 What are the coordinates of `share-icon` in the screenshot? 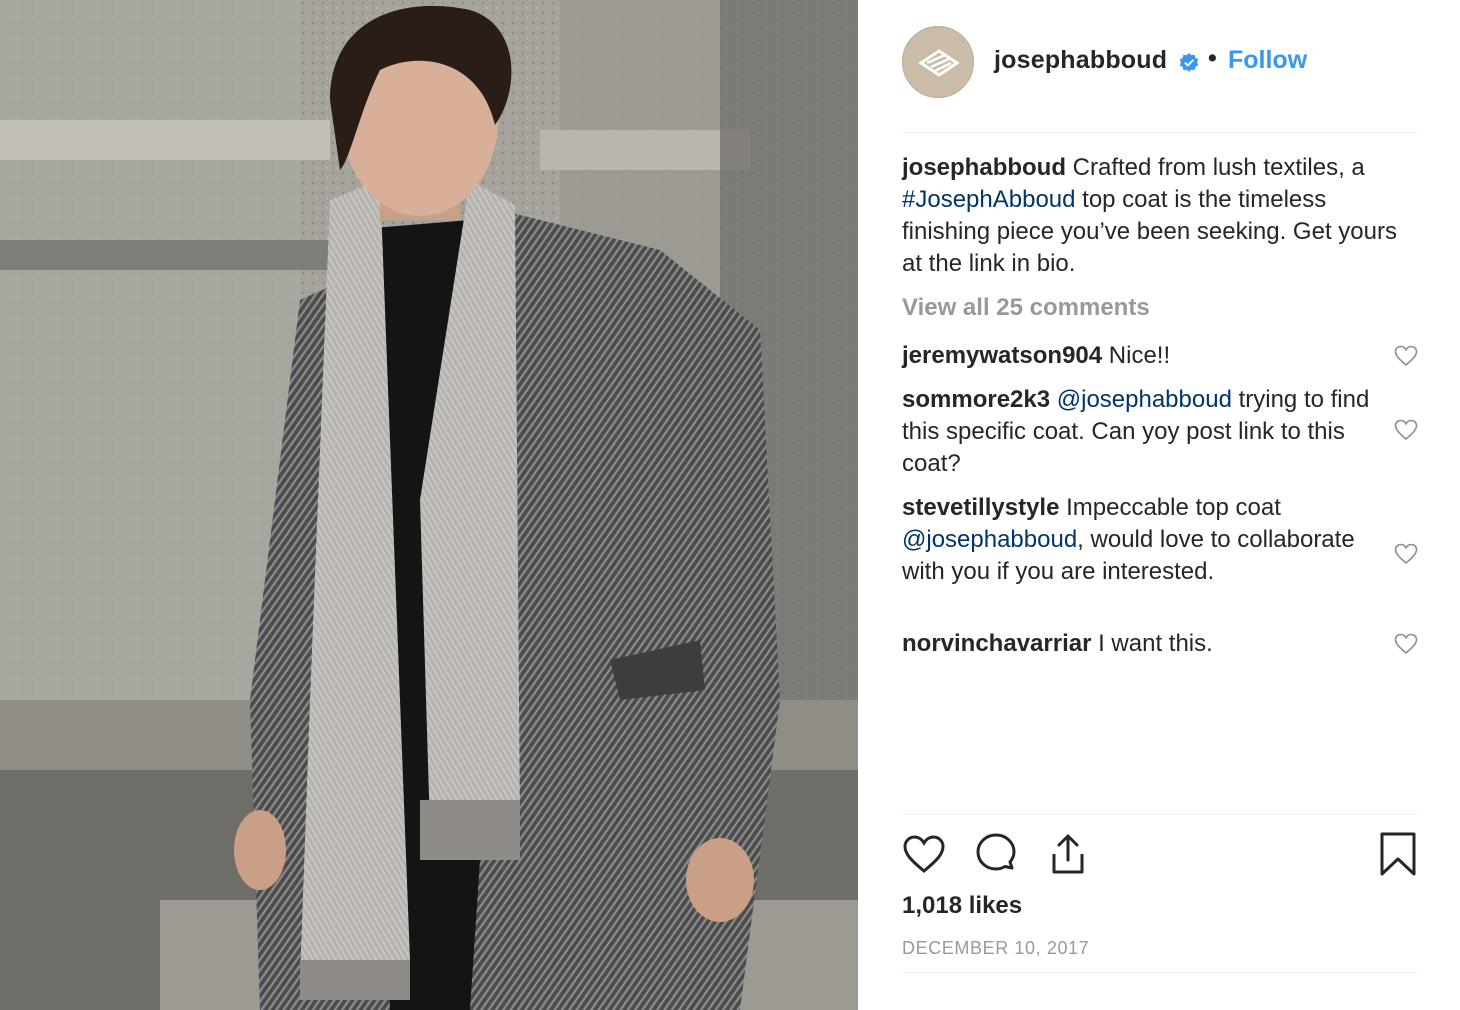 It's located at (1068, 854).